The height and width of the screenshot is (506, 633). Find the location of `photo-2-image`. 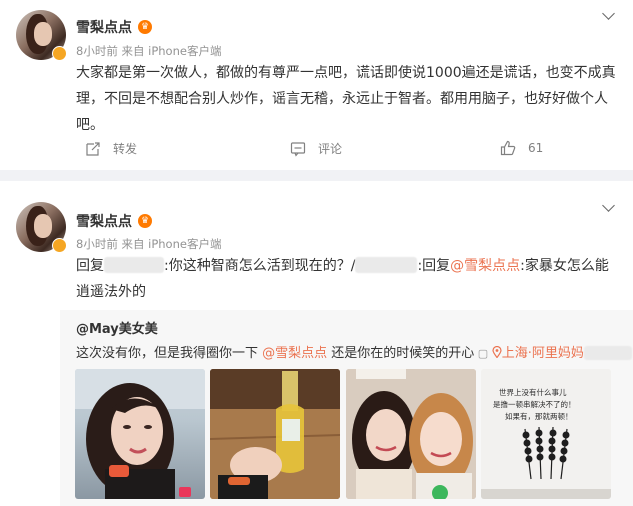

photo-2-image is located at coordinates (275, 434).